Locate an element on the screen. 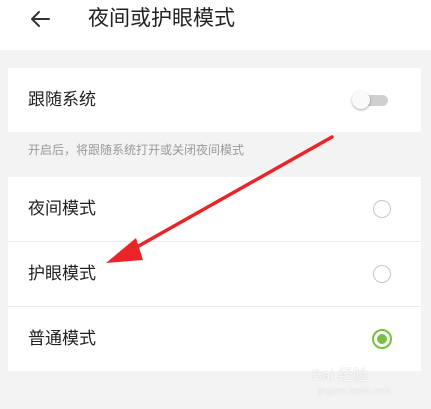 The width and height of the screenshot is (431, 409). watermark-url: jingyan.baidu.com is located at coordinates (354, 391).